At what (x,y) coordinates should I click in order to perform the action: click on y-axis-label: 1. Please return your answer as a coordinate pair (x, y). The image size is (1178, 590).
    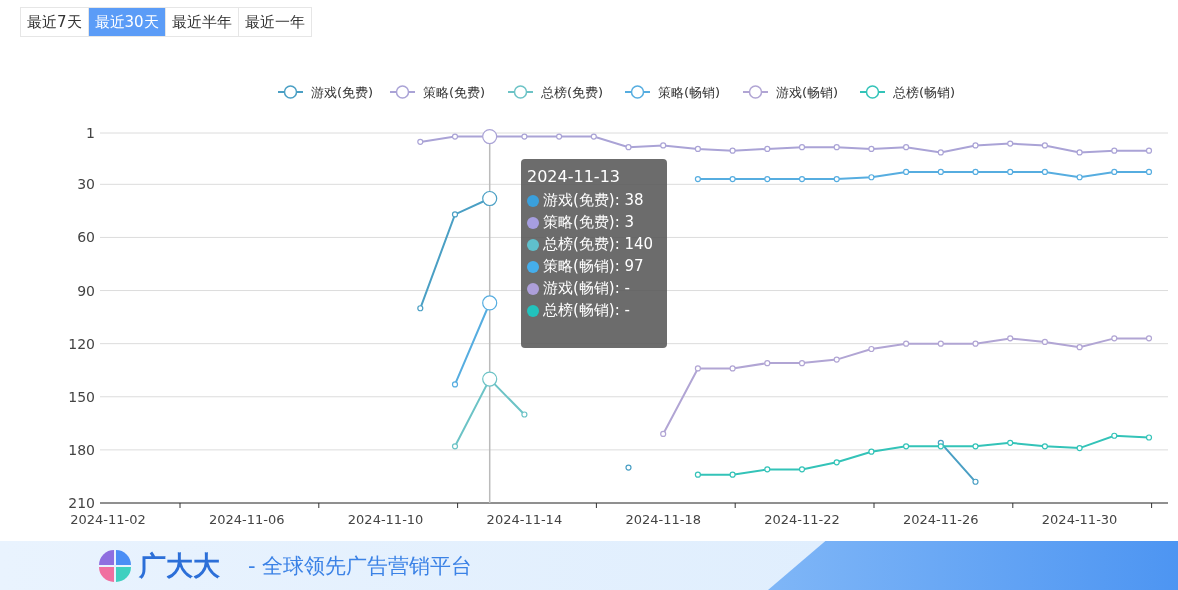
    Looking at the image, I should click on (90, 133).